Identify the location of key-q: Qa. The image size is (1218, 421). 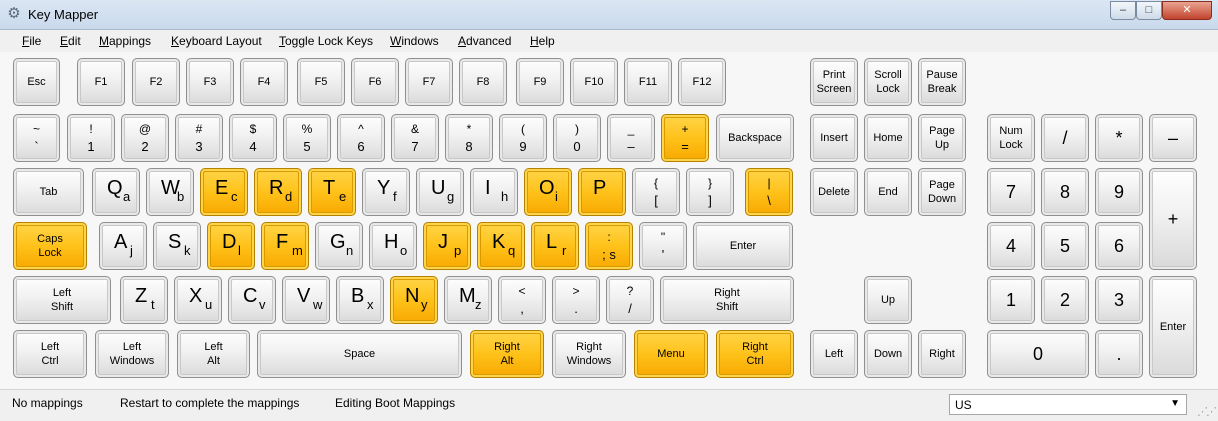
(116, 192).